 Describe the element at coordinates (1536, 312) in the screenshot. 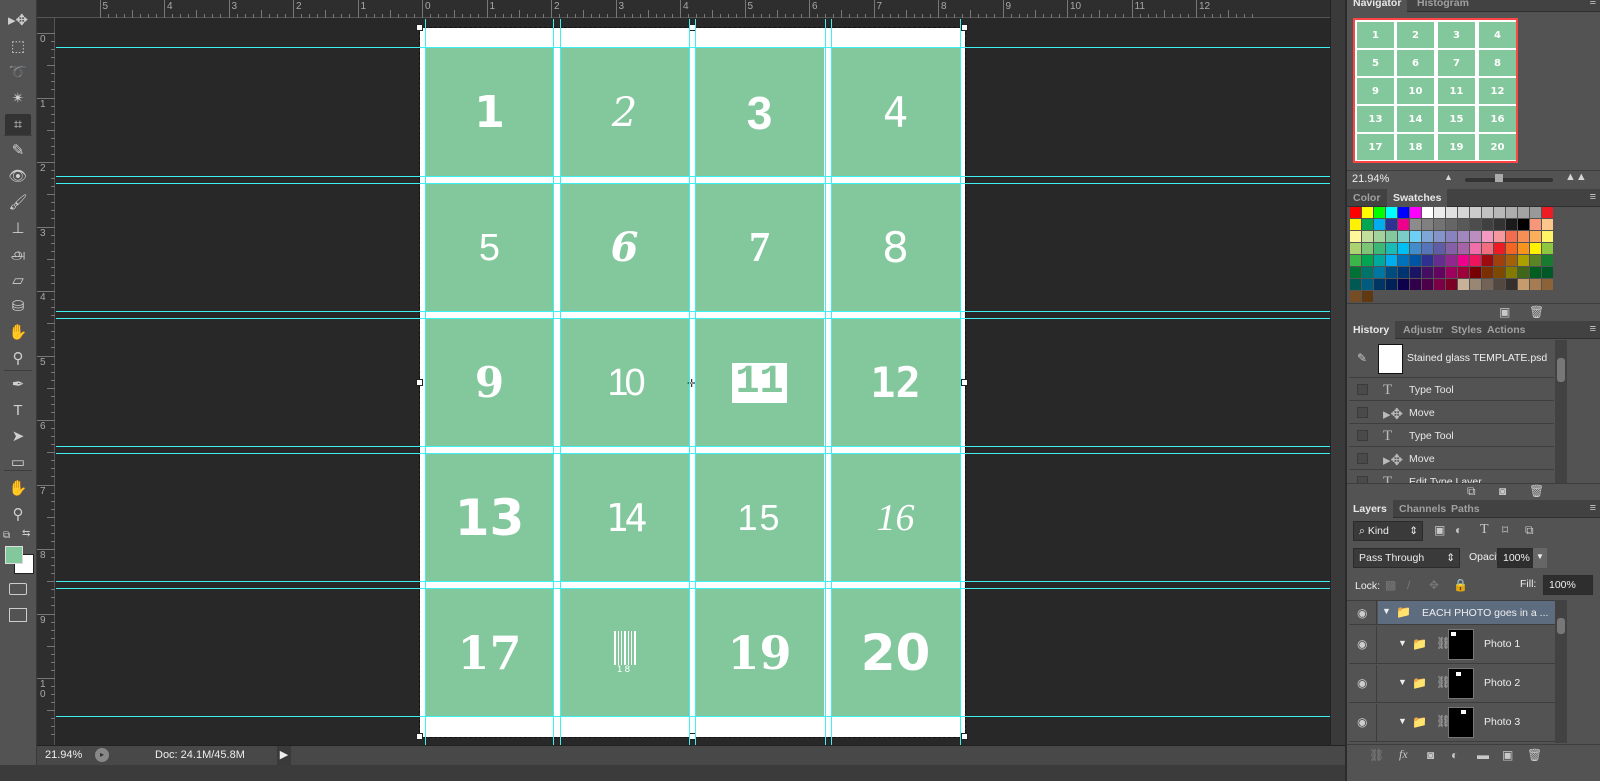

I see `delete-swatch-icon: 🗑` at that location.